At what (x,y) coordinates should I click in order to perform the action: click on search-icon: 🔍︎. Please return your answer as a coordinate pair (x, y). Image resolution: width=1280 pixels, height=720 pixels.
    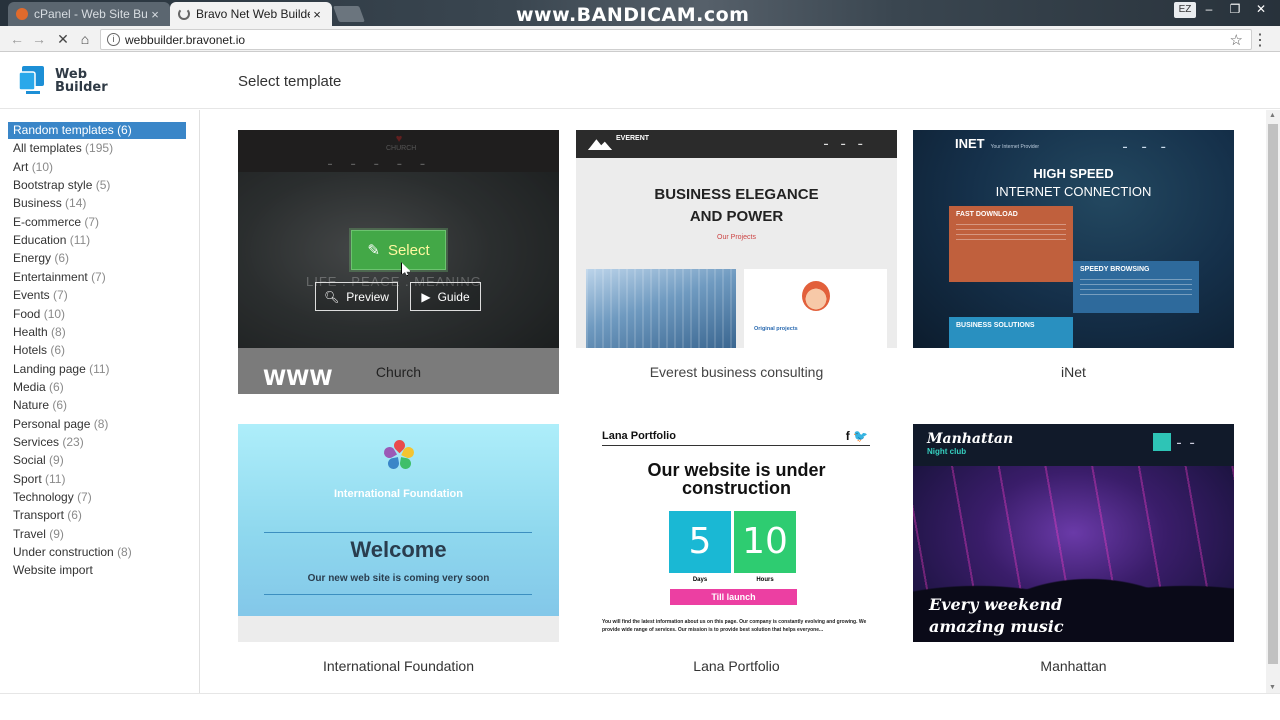
    Looking at the image, I should click on (332, 296).